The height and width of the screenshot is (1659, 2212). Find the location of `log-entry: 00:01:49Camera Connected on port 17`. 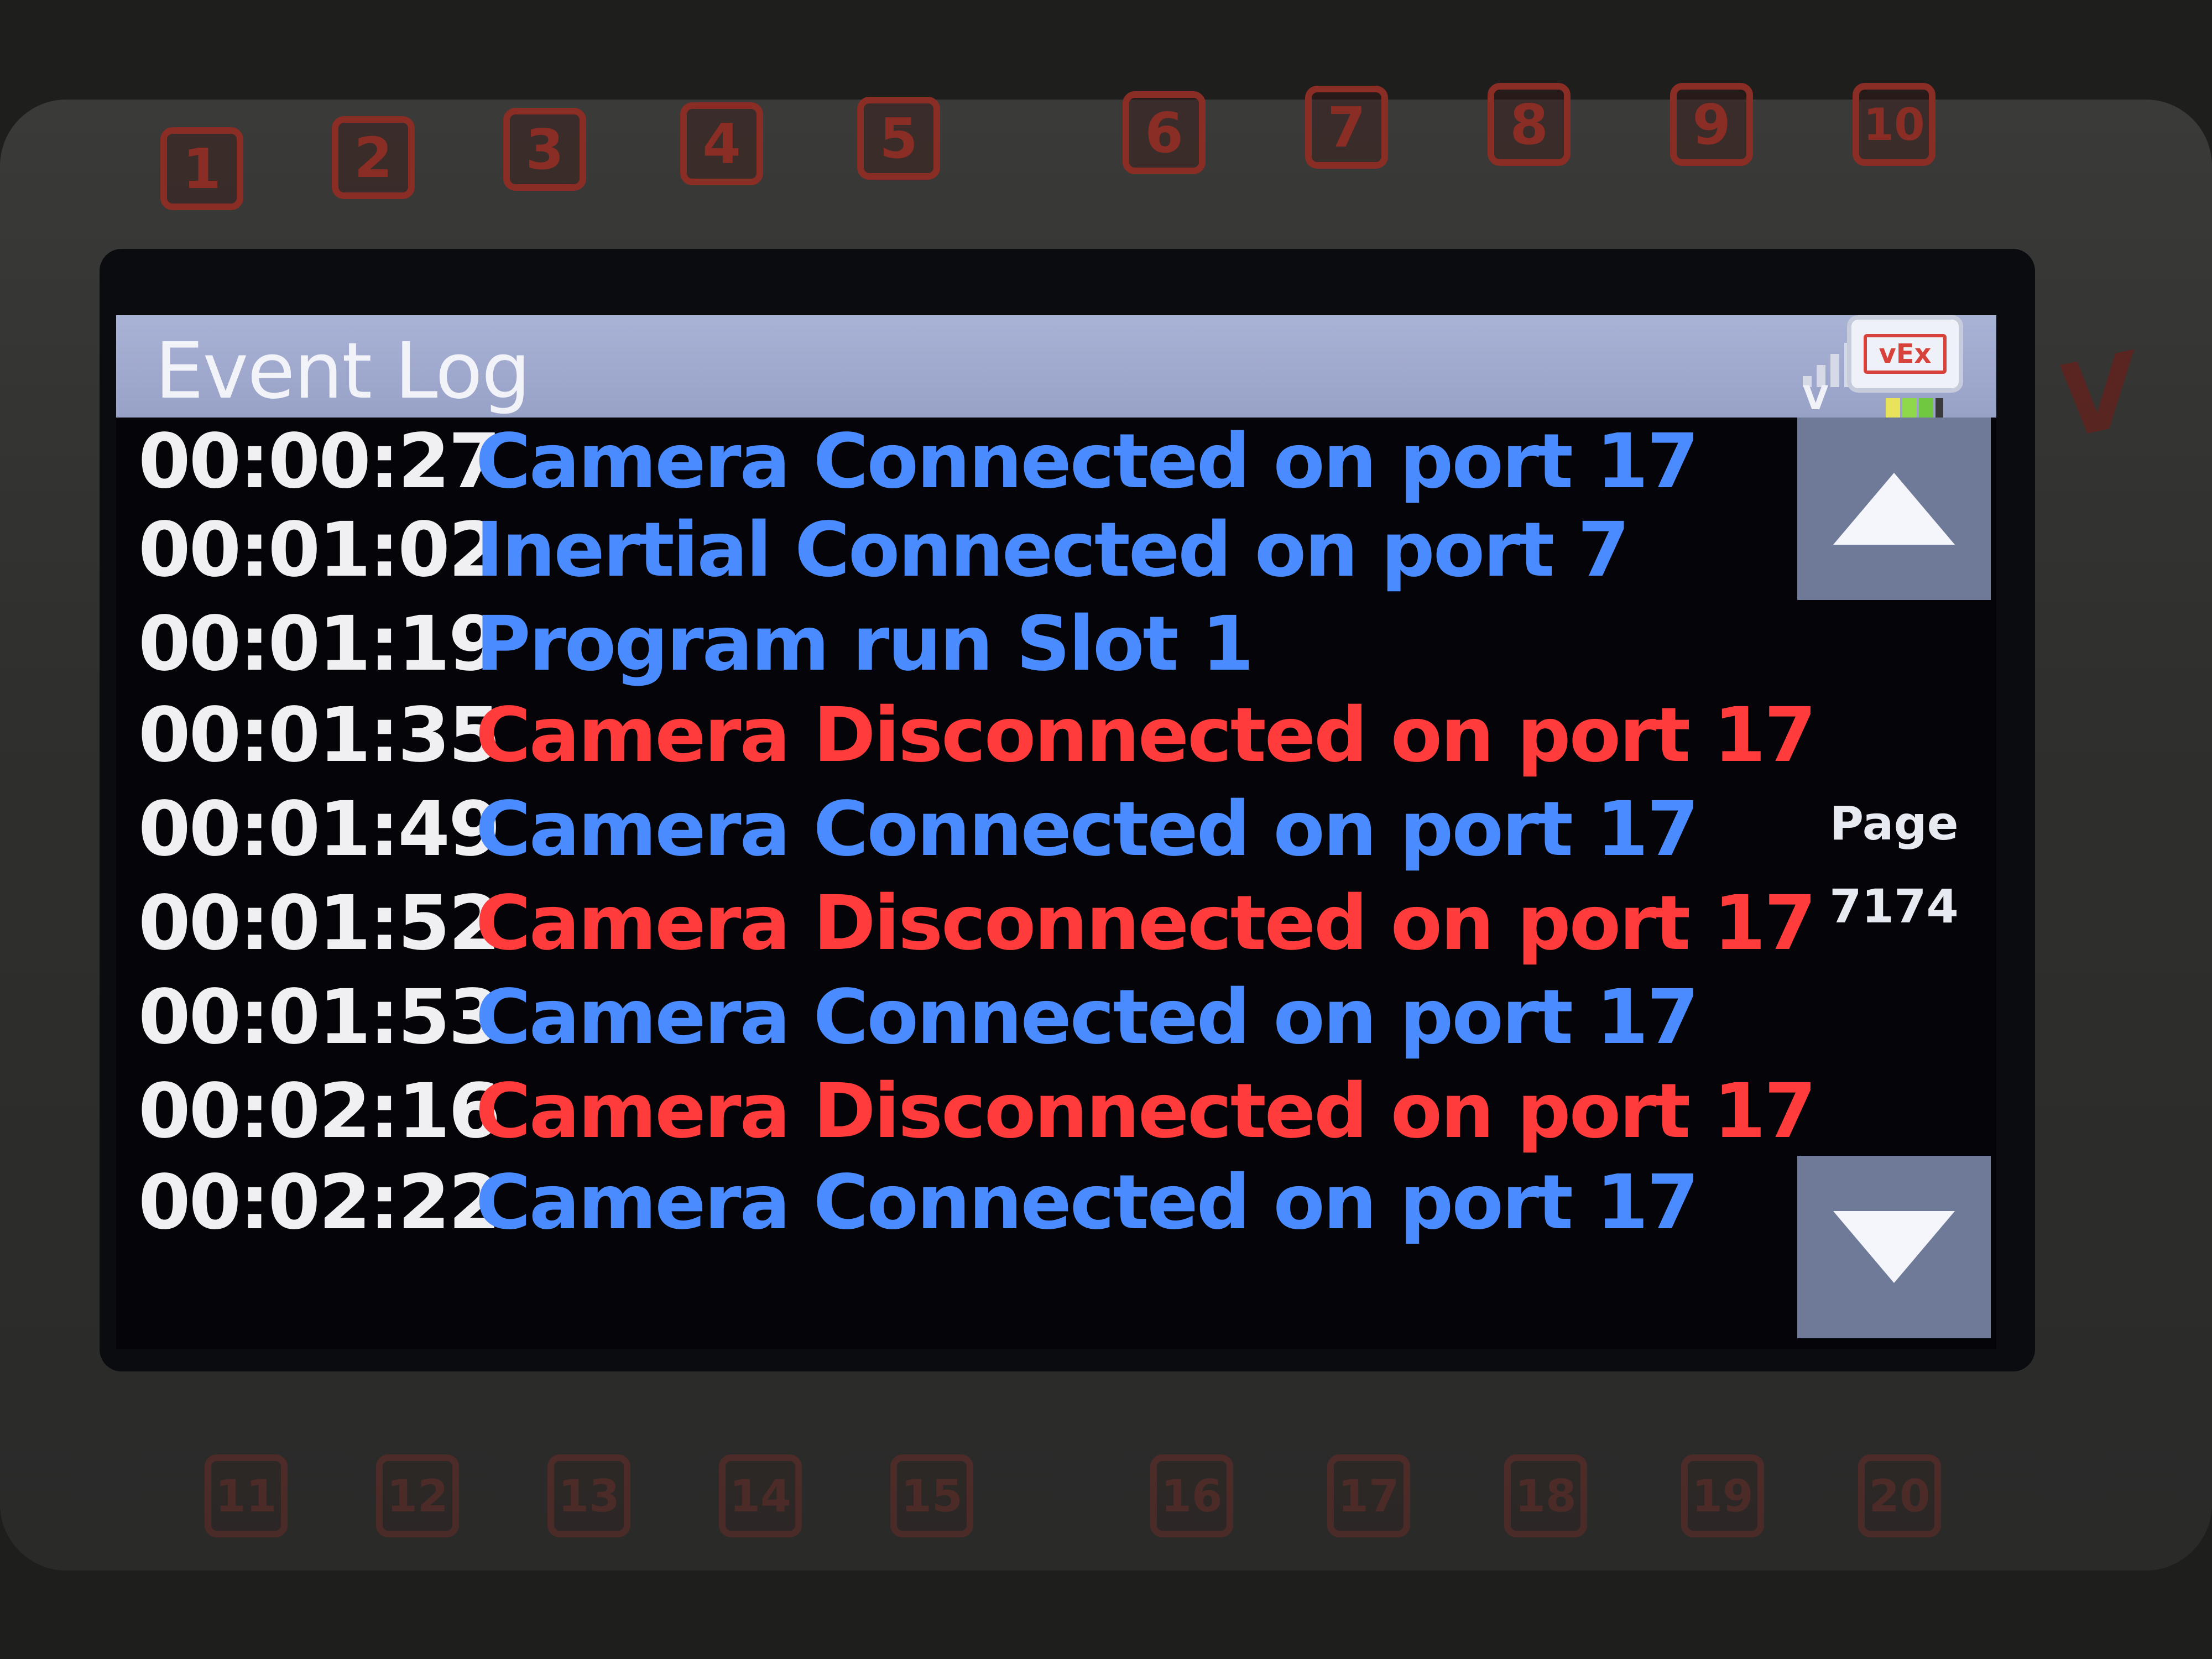

log-entry: 00:01:49Camera Connected on port 17 is located at coordinates (919, 830).